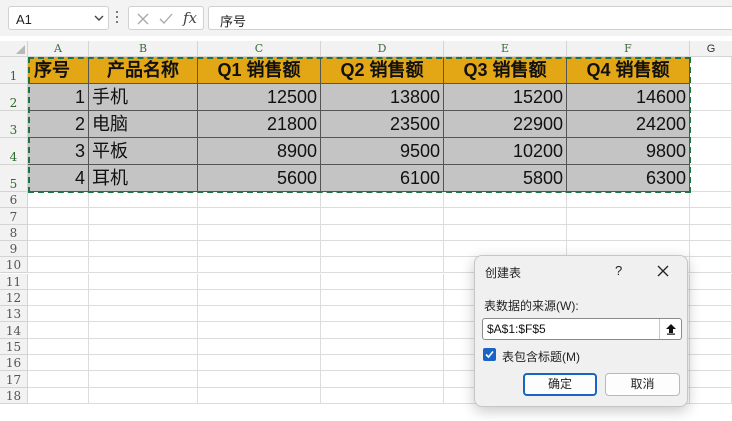  What do you see at coordinates (14, 346) in the screenshot?
I see `row-header-15: 15` at bounding box center [14, 346].